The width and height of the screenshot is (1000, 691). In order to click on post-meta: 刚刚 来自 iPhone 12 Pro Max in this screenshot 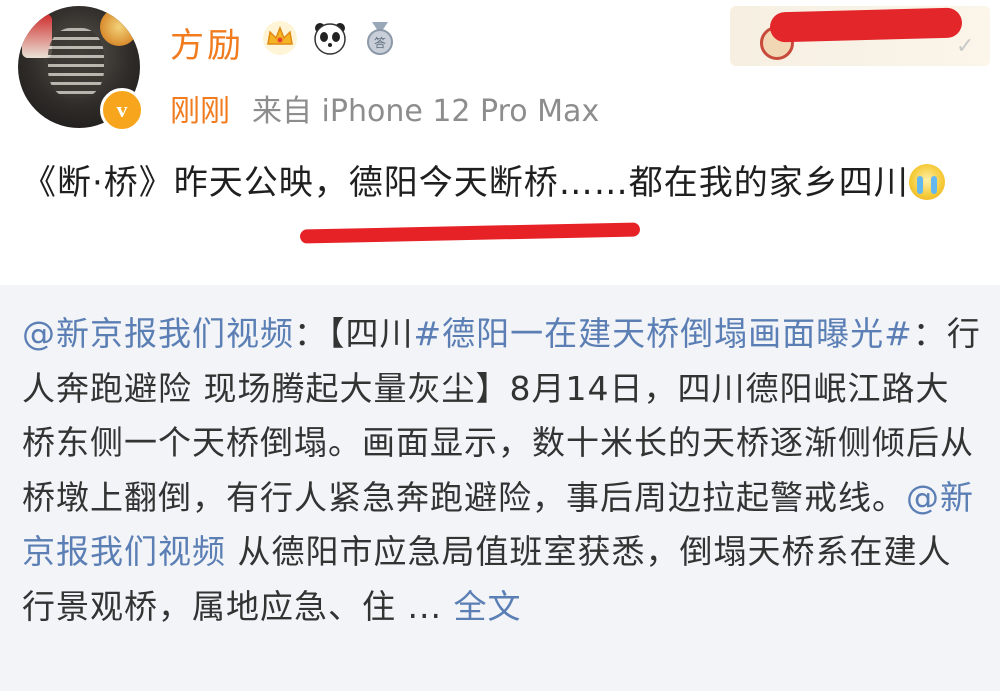, I will do `click(384, 108)`.